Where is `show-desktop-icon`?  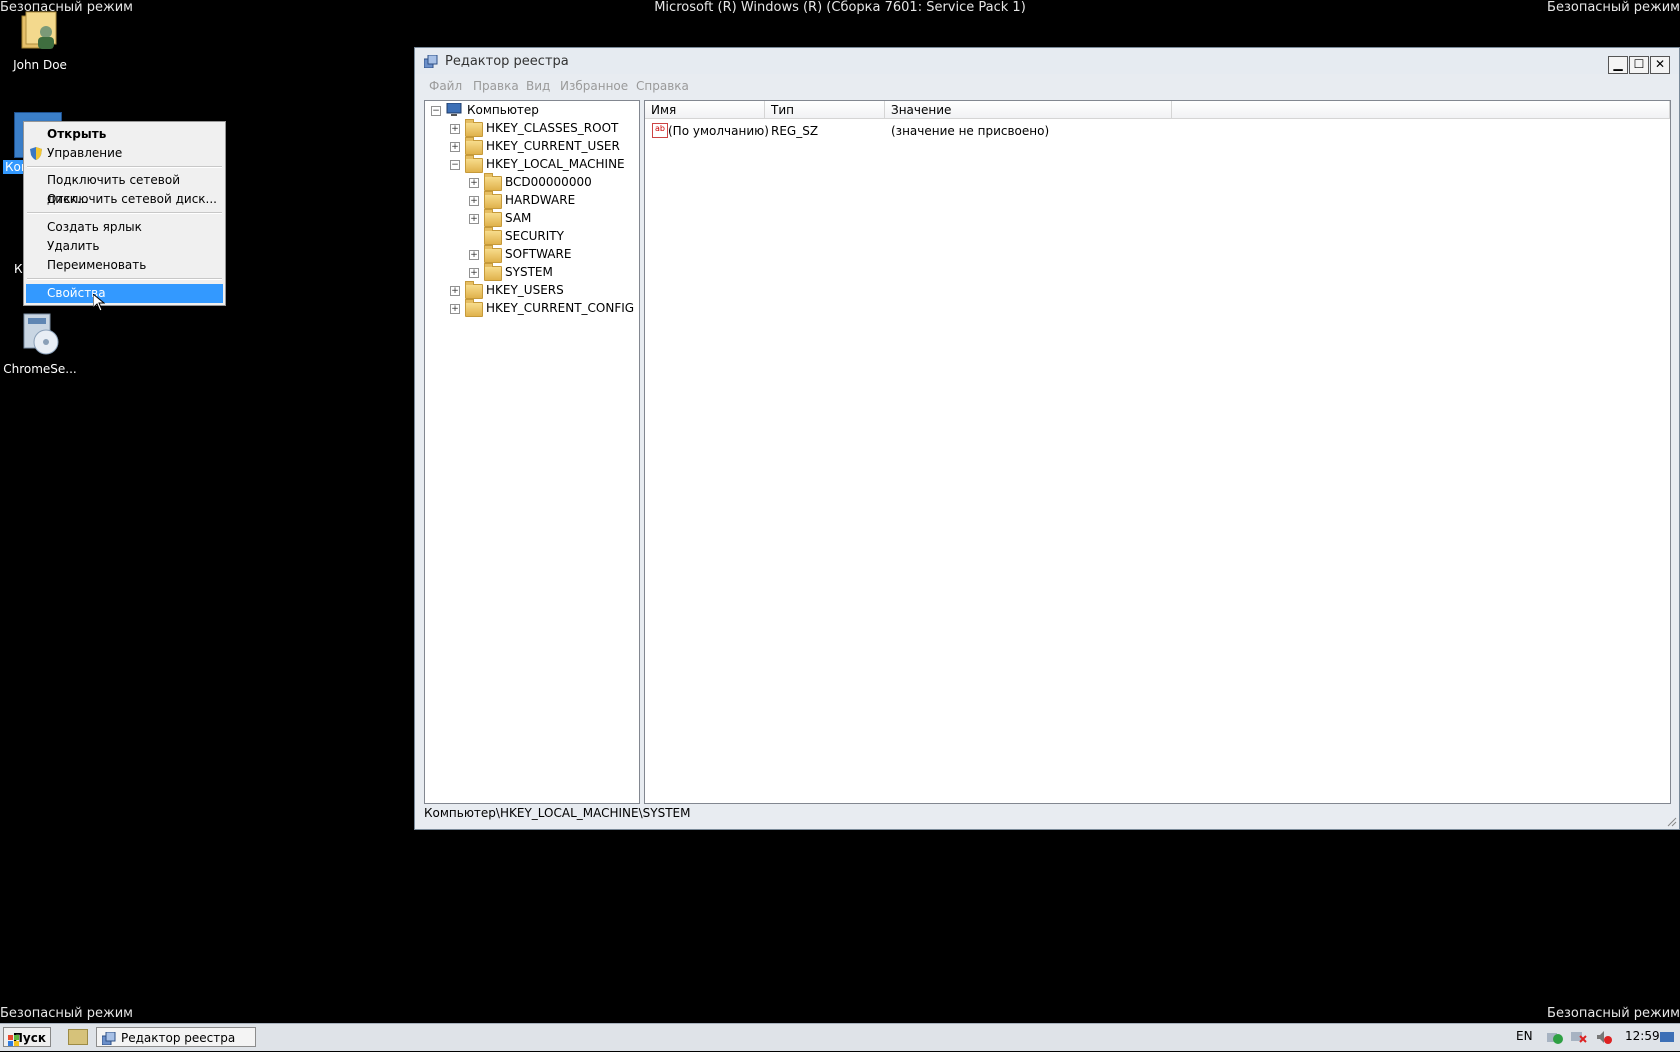 show-desktop-icon is located at coordinates (1667, 1037).